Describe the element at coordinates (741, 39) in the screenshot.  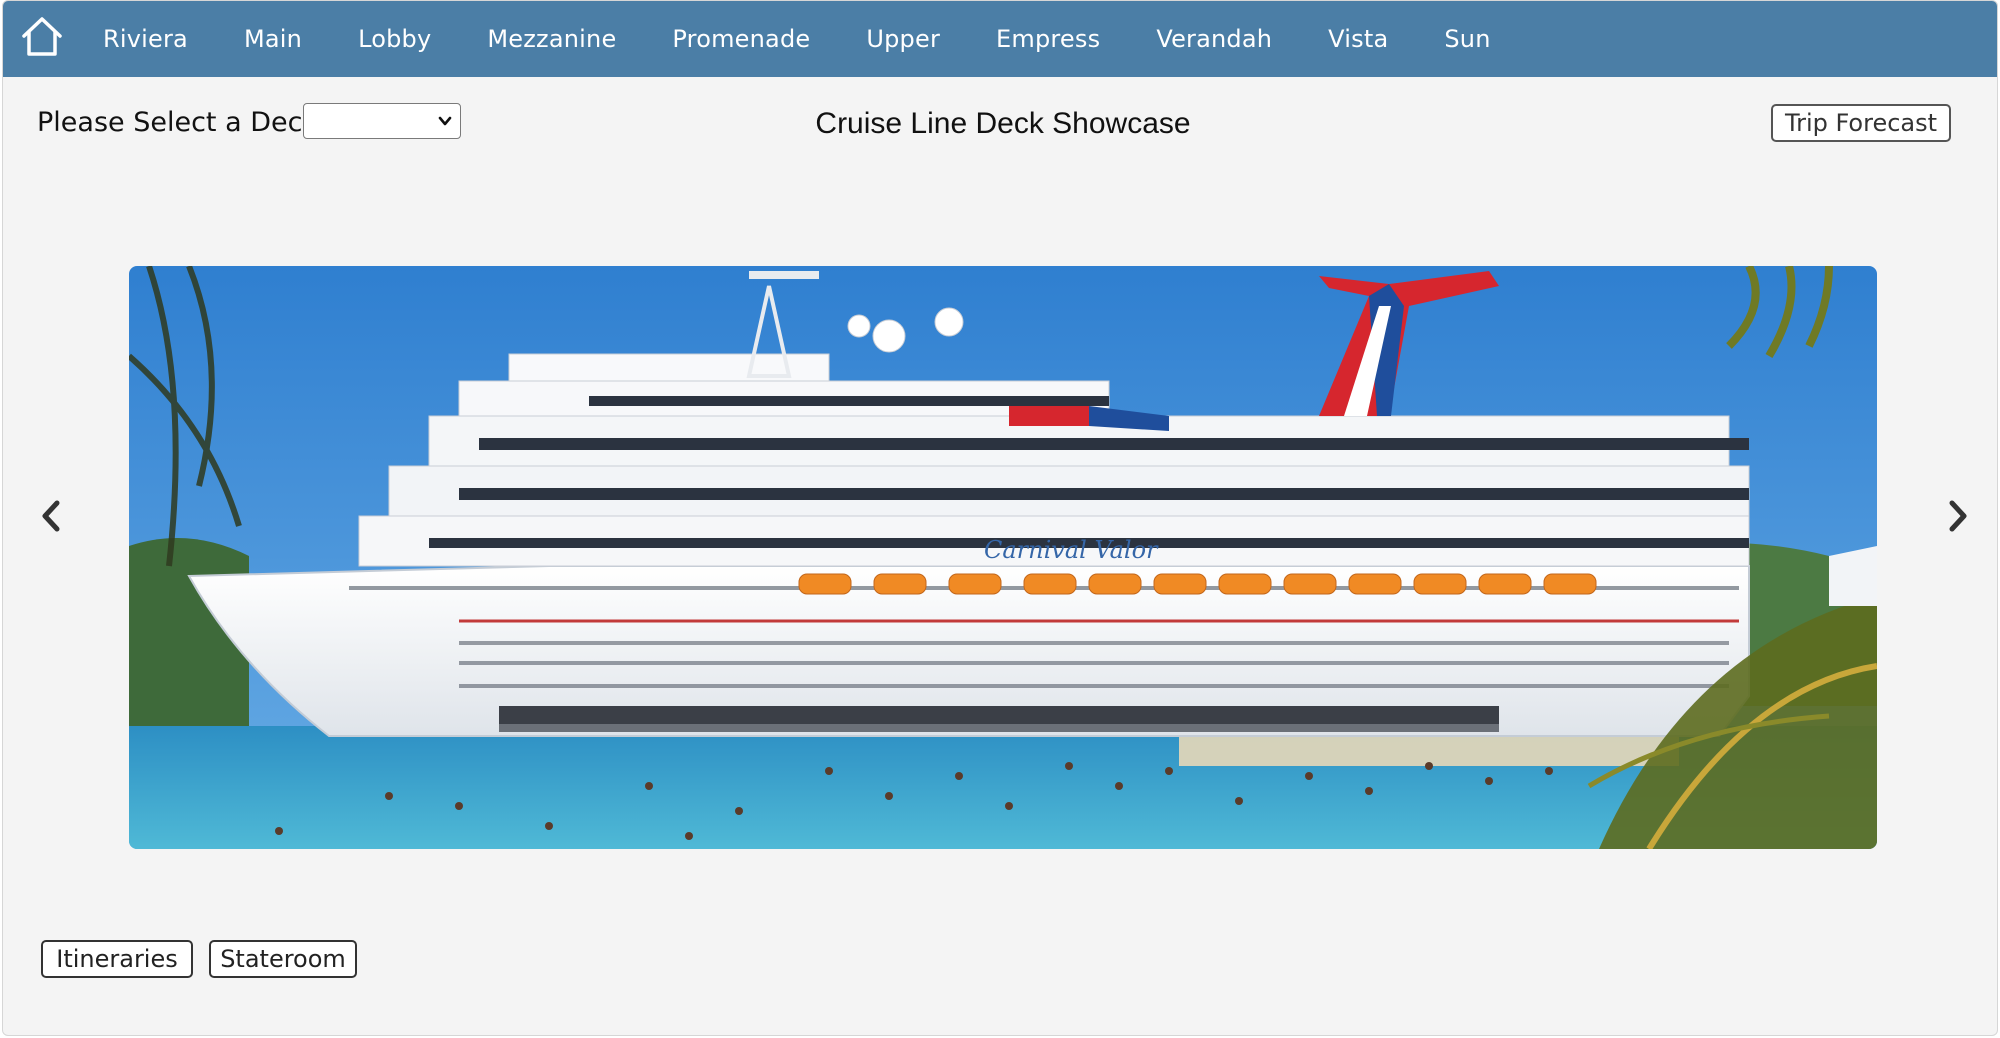
I see `nav-item-promenade: Promenade` at that location.